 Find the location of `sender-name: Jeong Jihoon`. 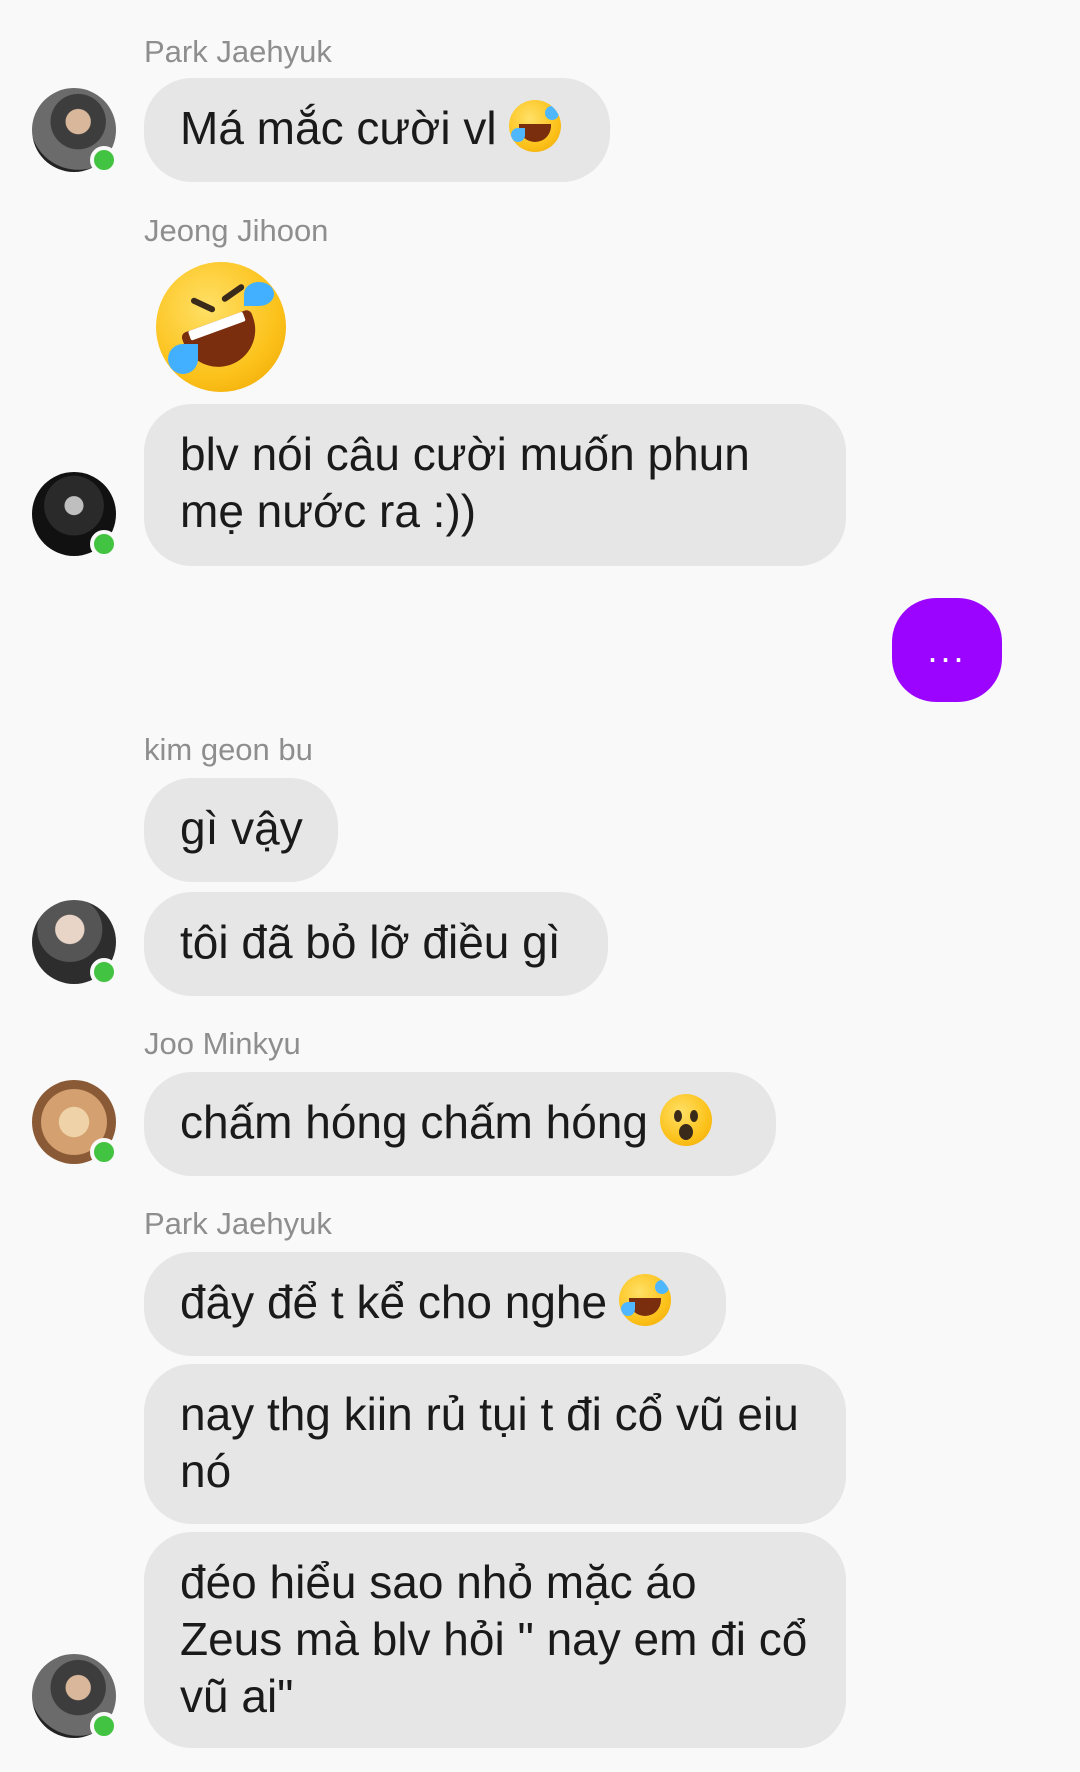

sender-name: Jeong Jihoon is located at coordinates (236, 230).